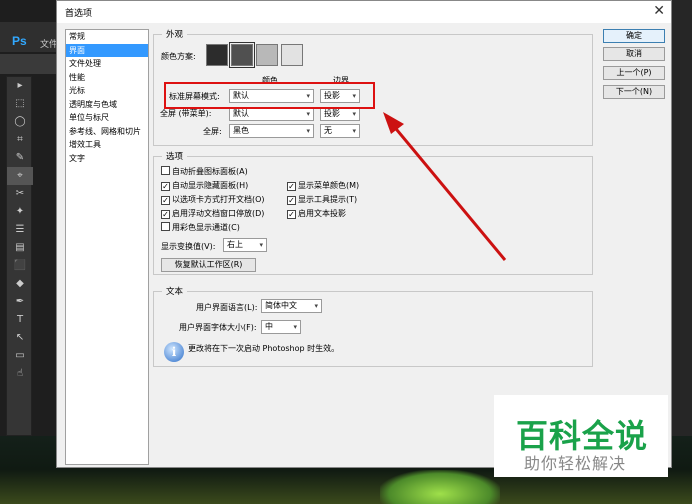  What do you see at coordinates (575, 463) in the screenshot?
I see `watermark-subtitle: 助你轻松解决` at bounding box center [575, 463].